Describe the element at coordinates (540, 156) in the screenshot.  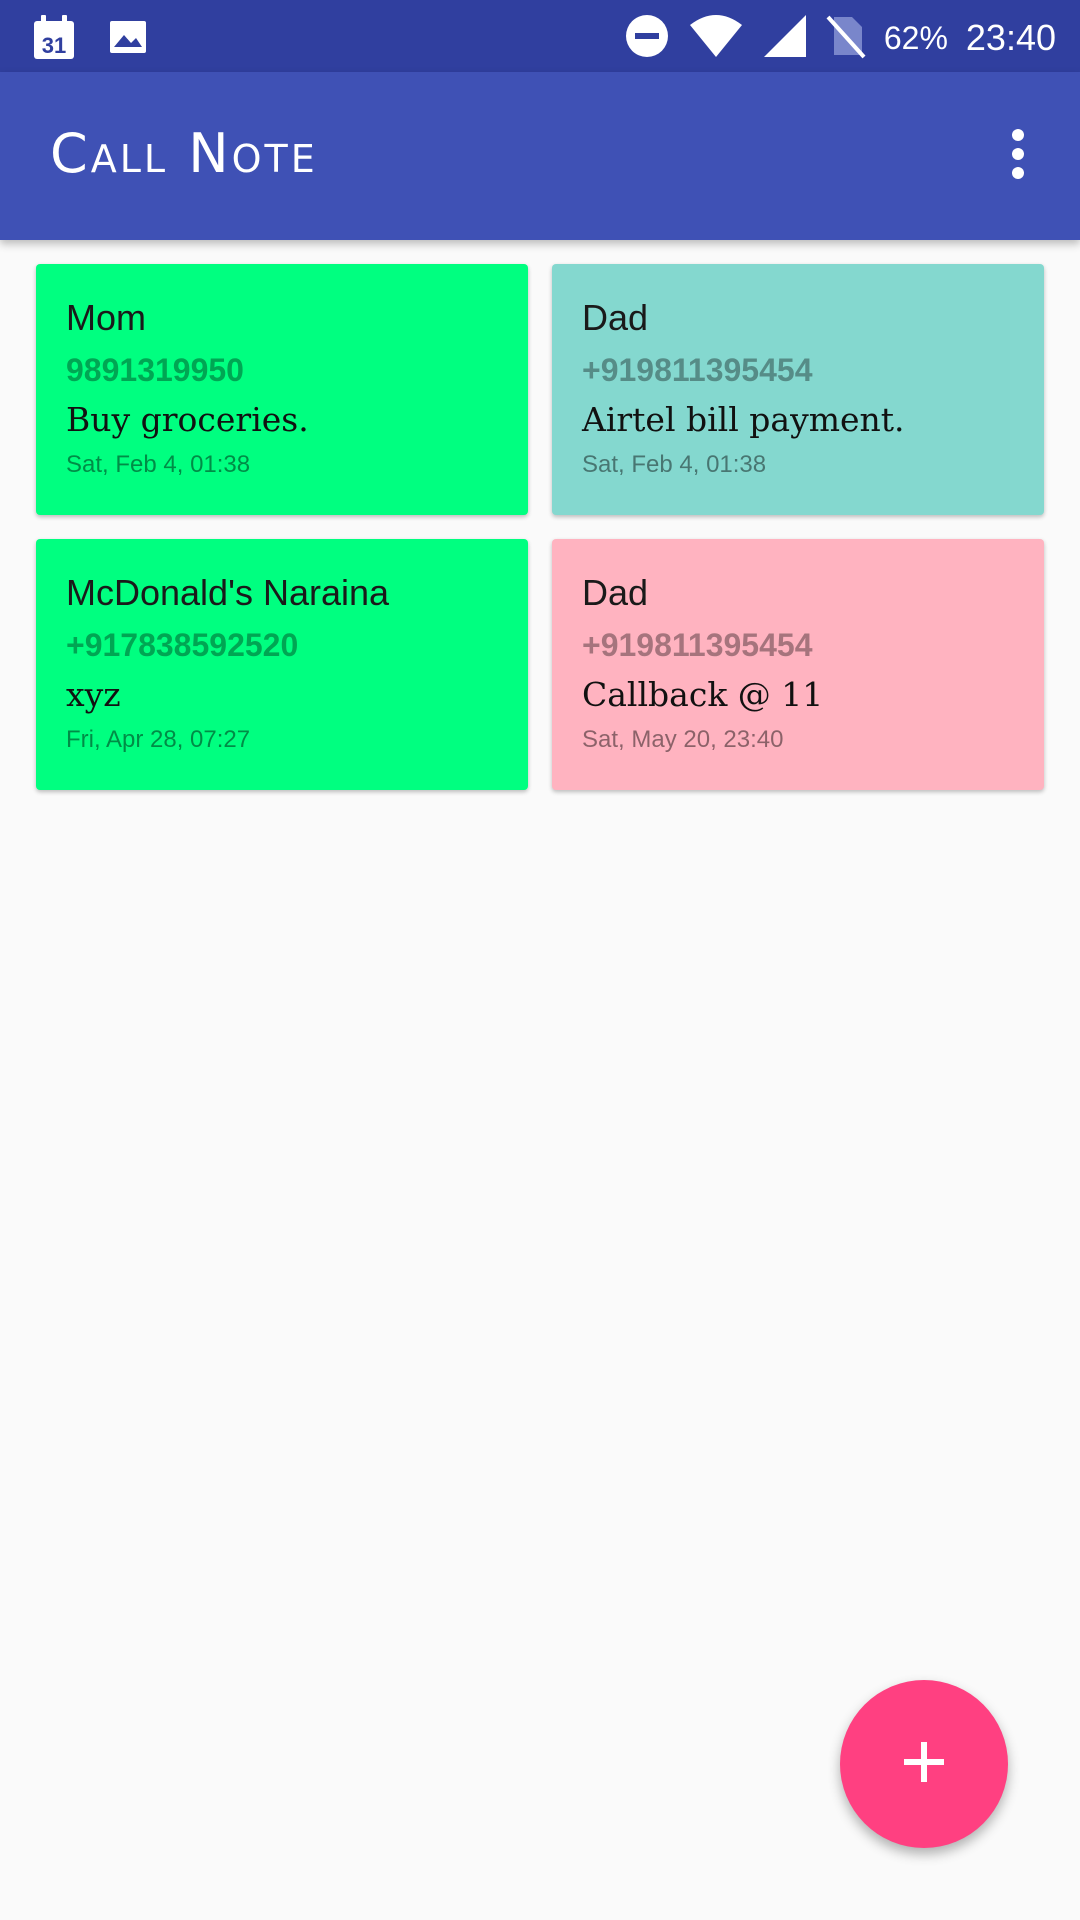
I see `app-bar: Call Note` at that location.